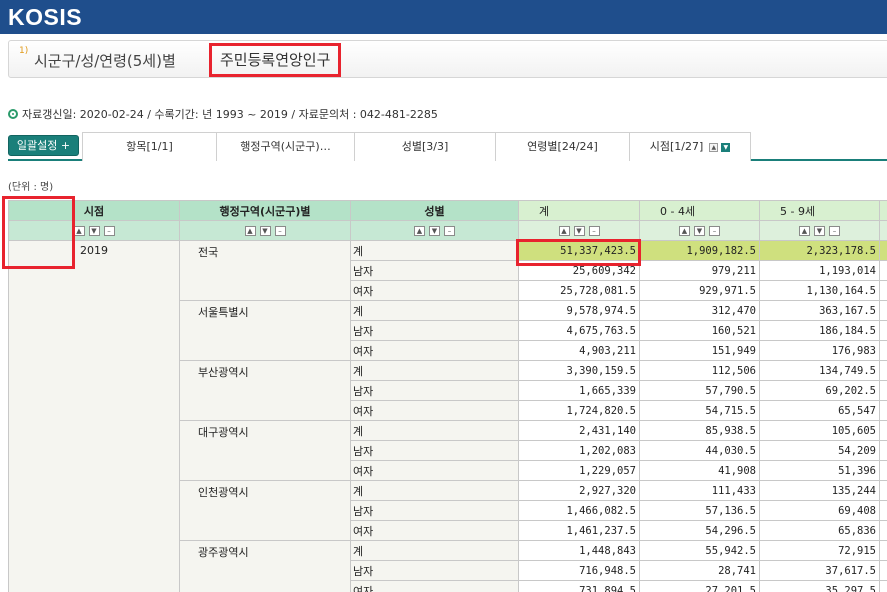 The height and width of the screenshot is (592, 887). Describe the element at coordinates (819, 270) in the screenshot. I see `value-cell: 1,193,014` at that location.